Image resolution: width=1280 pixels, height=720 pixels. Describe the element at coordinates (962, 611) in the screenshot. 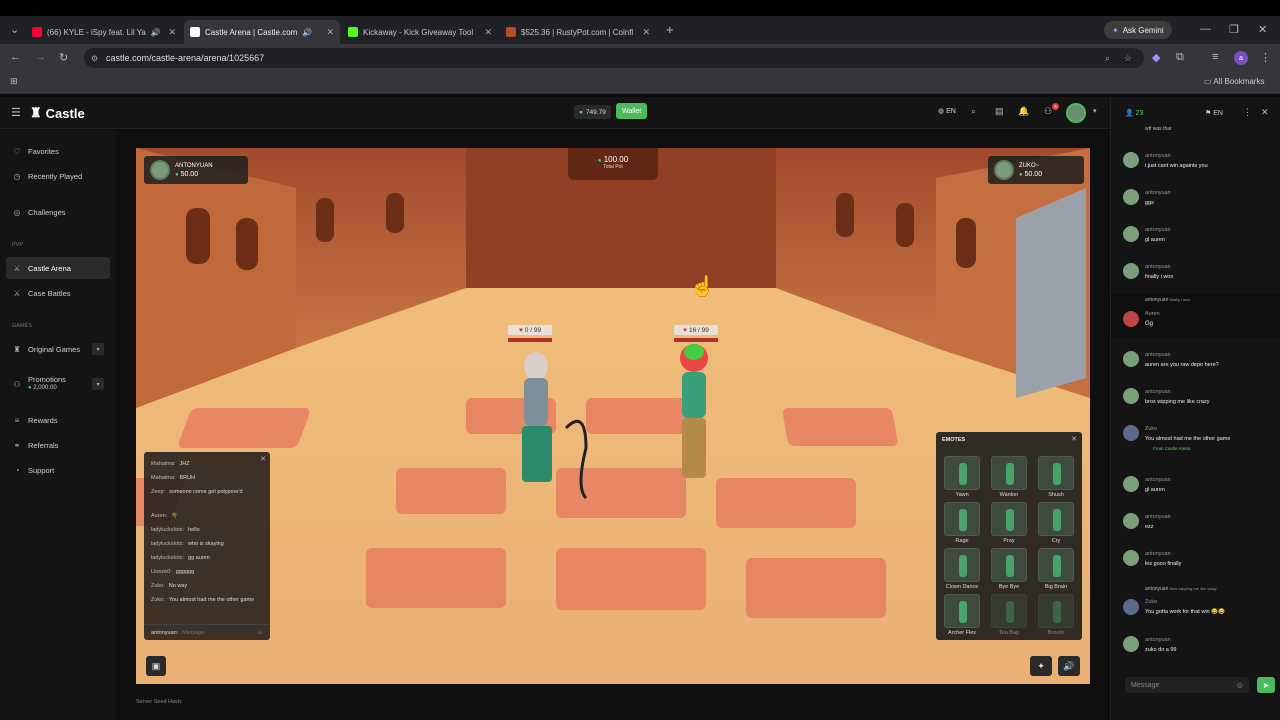

I see `emote-archer-flex` at that location.